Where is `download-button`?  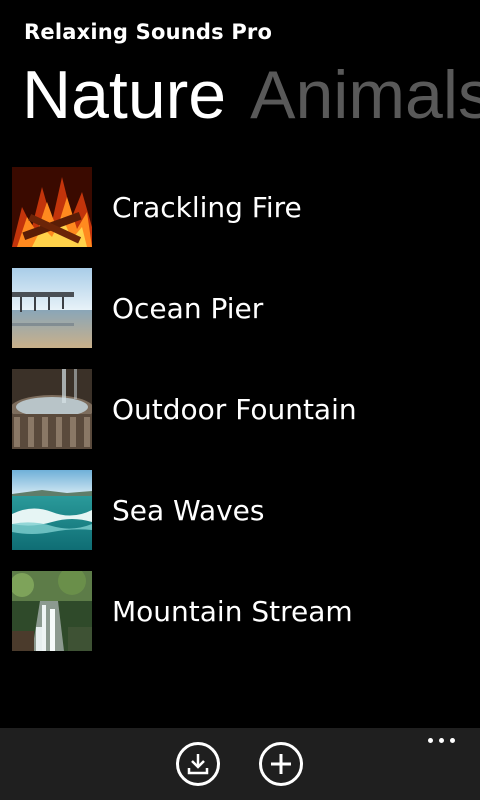 download-button is located at coordinates (198, 764).